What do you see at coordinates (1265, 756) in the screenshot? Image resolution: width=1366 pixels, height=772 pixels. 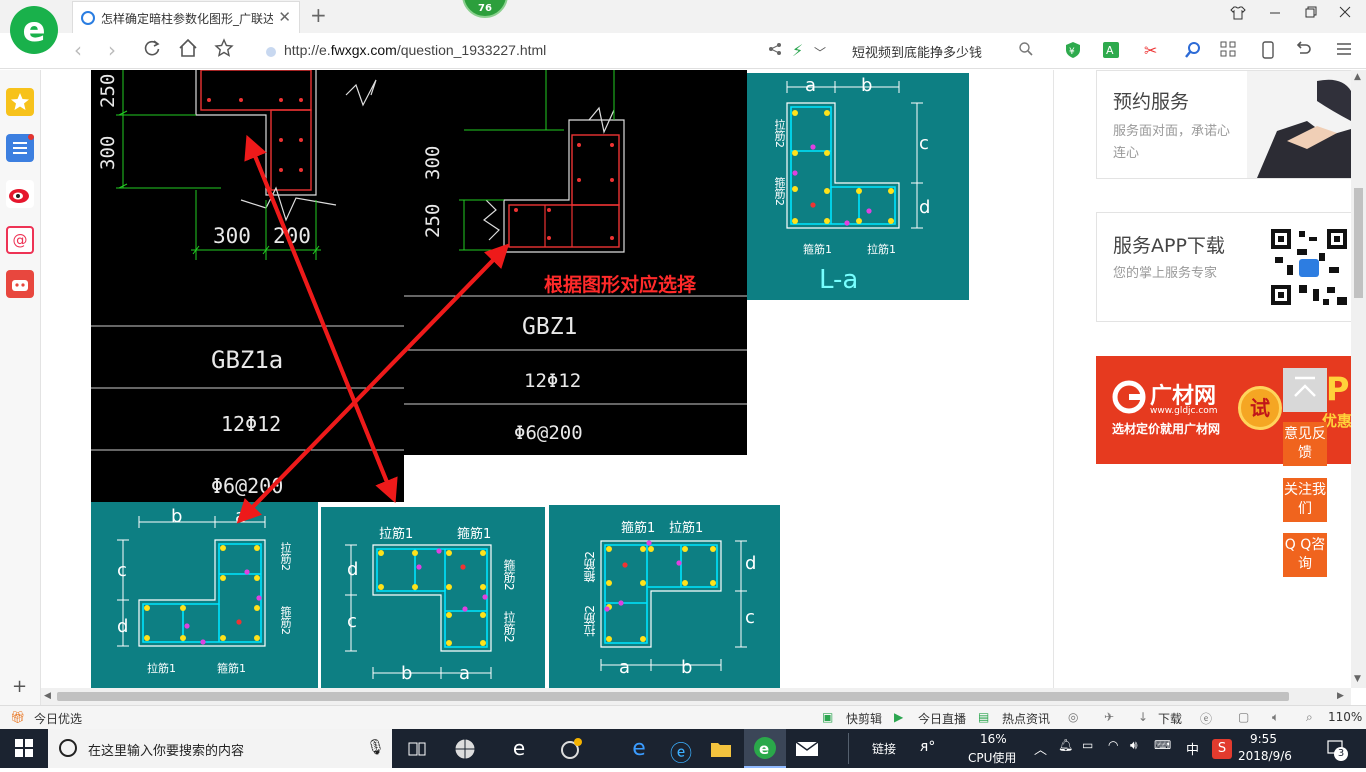 I see `clock-date: 2018/9/6` at bounding box center [1265, 756].